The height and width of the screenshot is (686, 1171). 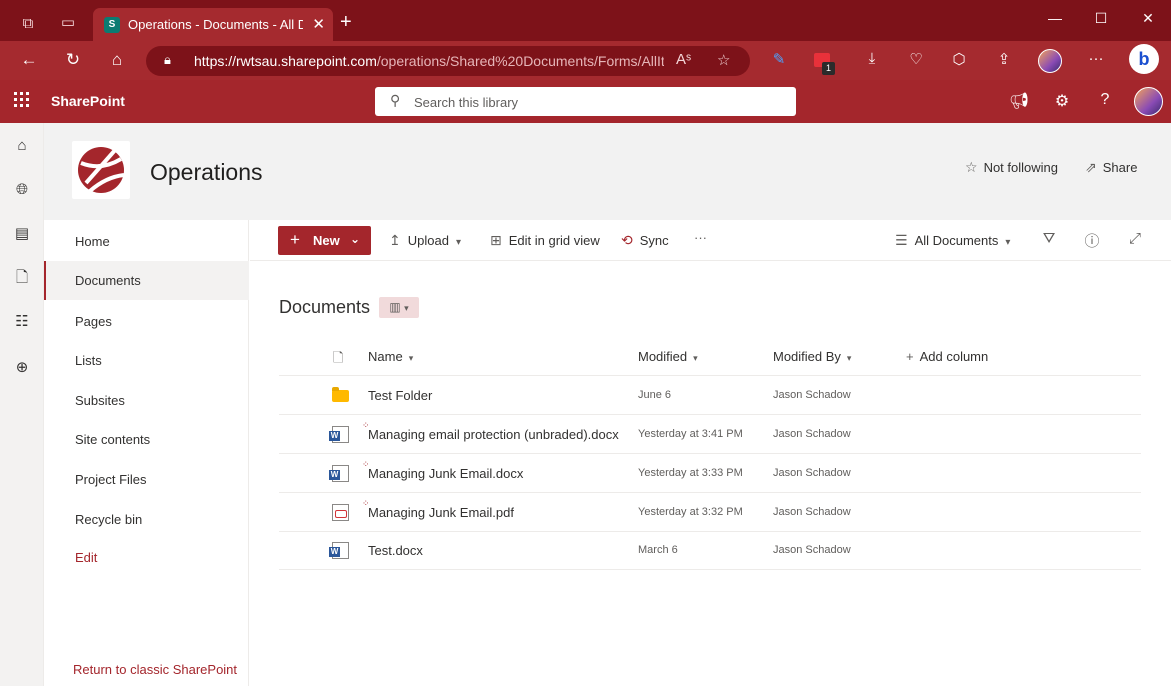 I want to click on files-icon: 🗋, so click(x=22, y=278).